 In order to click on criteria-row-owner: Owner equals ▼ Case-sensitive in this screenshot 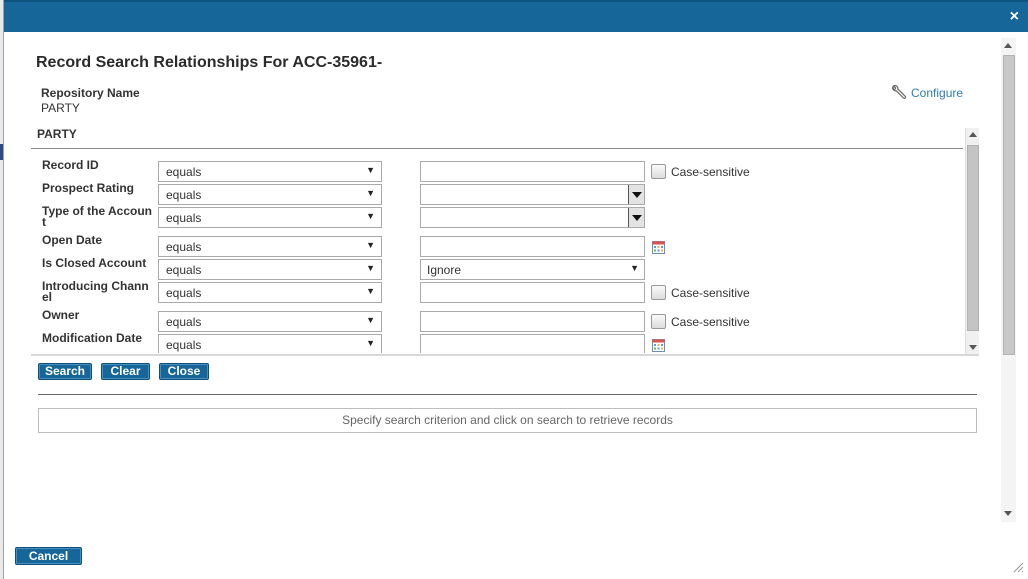, I will do `click(497, 320)`.